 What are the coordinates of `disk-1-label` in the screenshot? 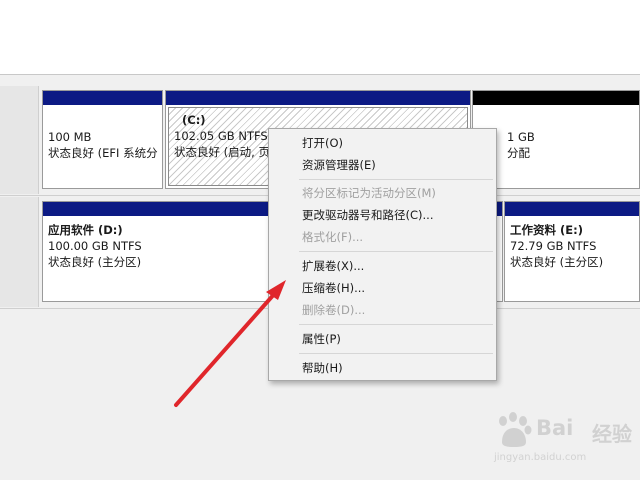 It's located at (19, 252).